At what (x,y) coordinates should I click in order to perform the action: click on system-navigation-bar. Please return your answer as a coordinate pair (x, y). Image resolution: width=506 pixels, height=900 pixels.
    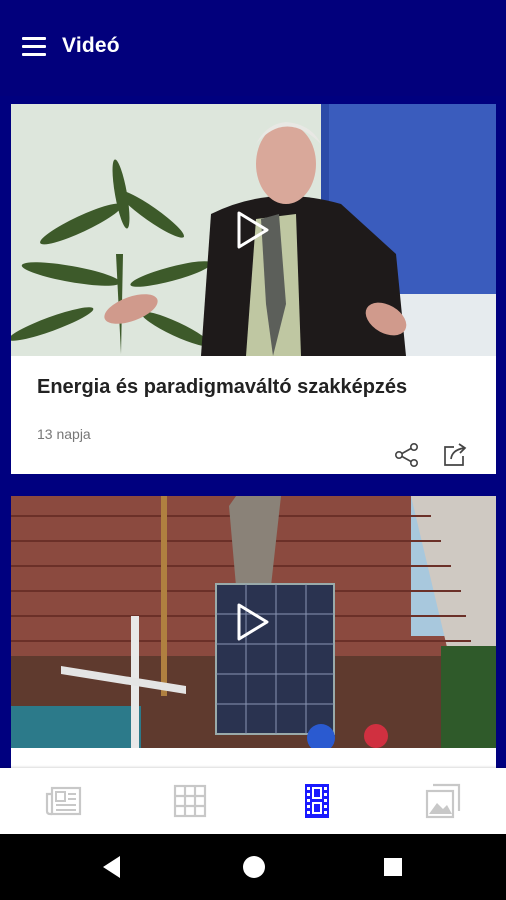
    Looking at the image, I should click on (253, 867).